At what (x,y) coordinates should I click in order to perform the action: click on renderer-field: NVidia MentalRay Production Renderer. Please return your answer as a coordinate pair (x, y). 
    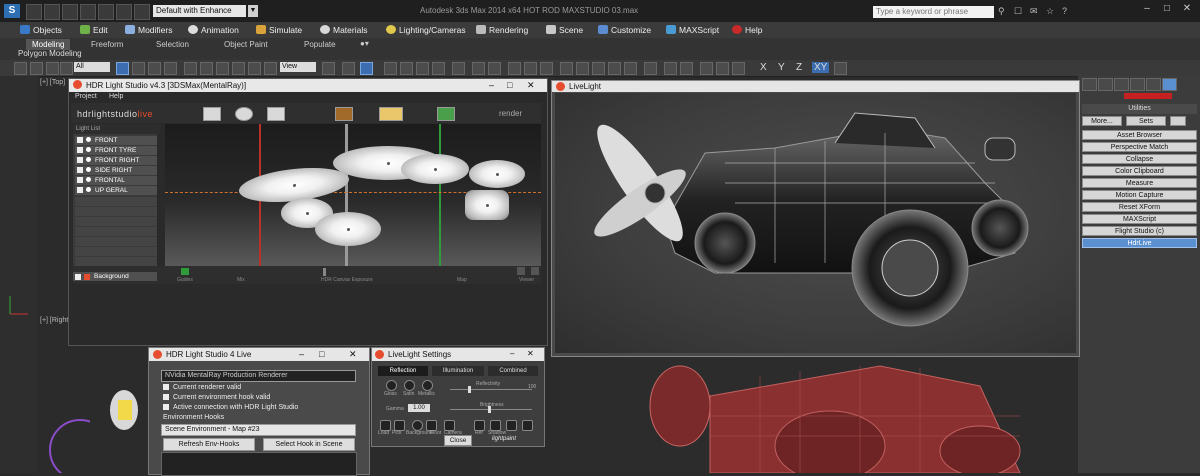
    Looking at the image, I should click on (258, 376).